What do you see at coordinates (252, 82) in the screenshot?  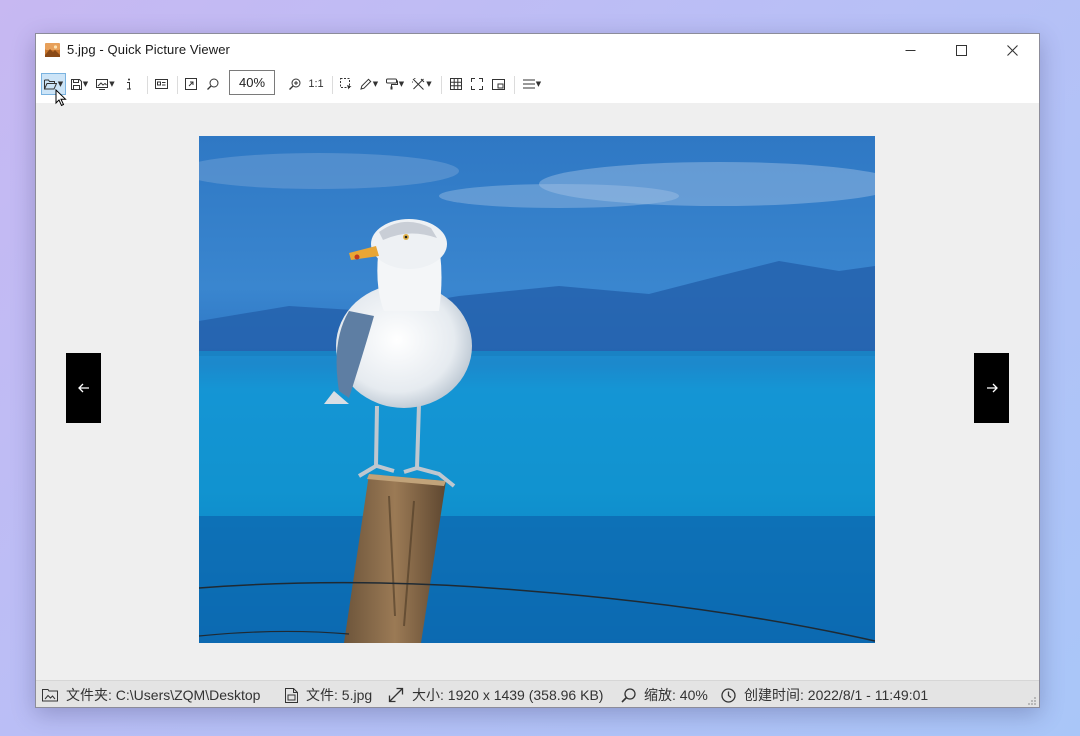 I see `zoom-level-input` at bounding box center [252, 82].